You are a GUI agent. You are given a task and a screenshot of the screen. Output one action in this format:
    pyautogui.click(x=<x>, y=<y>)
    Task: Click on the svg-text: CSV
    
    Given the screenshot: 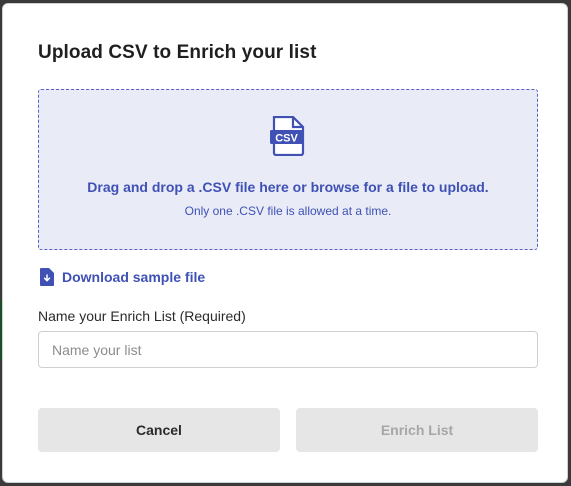 What is the action you would take?
    pyautogui.click(x=286, y=139)
    